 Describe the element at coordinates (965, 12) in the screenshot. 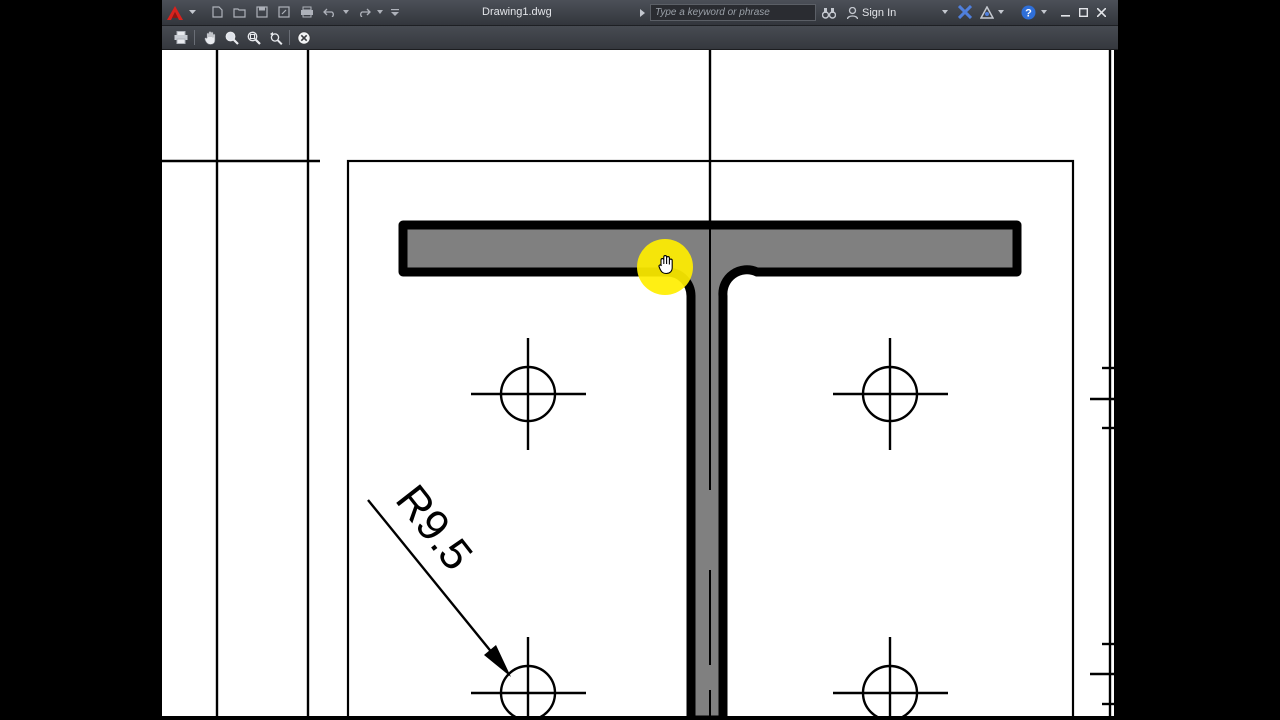

I see `exchange-apps-icon` at that location.